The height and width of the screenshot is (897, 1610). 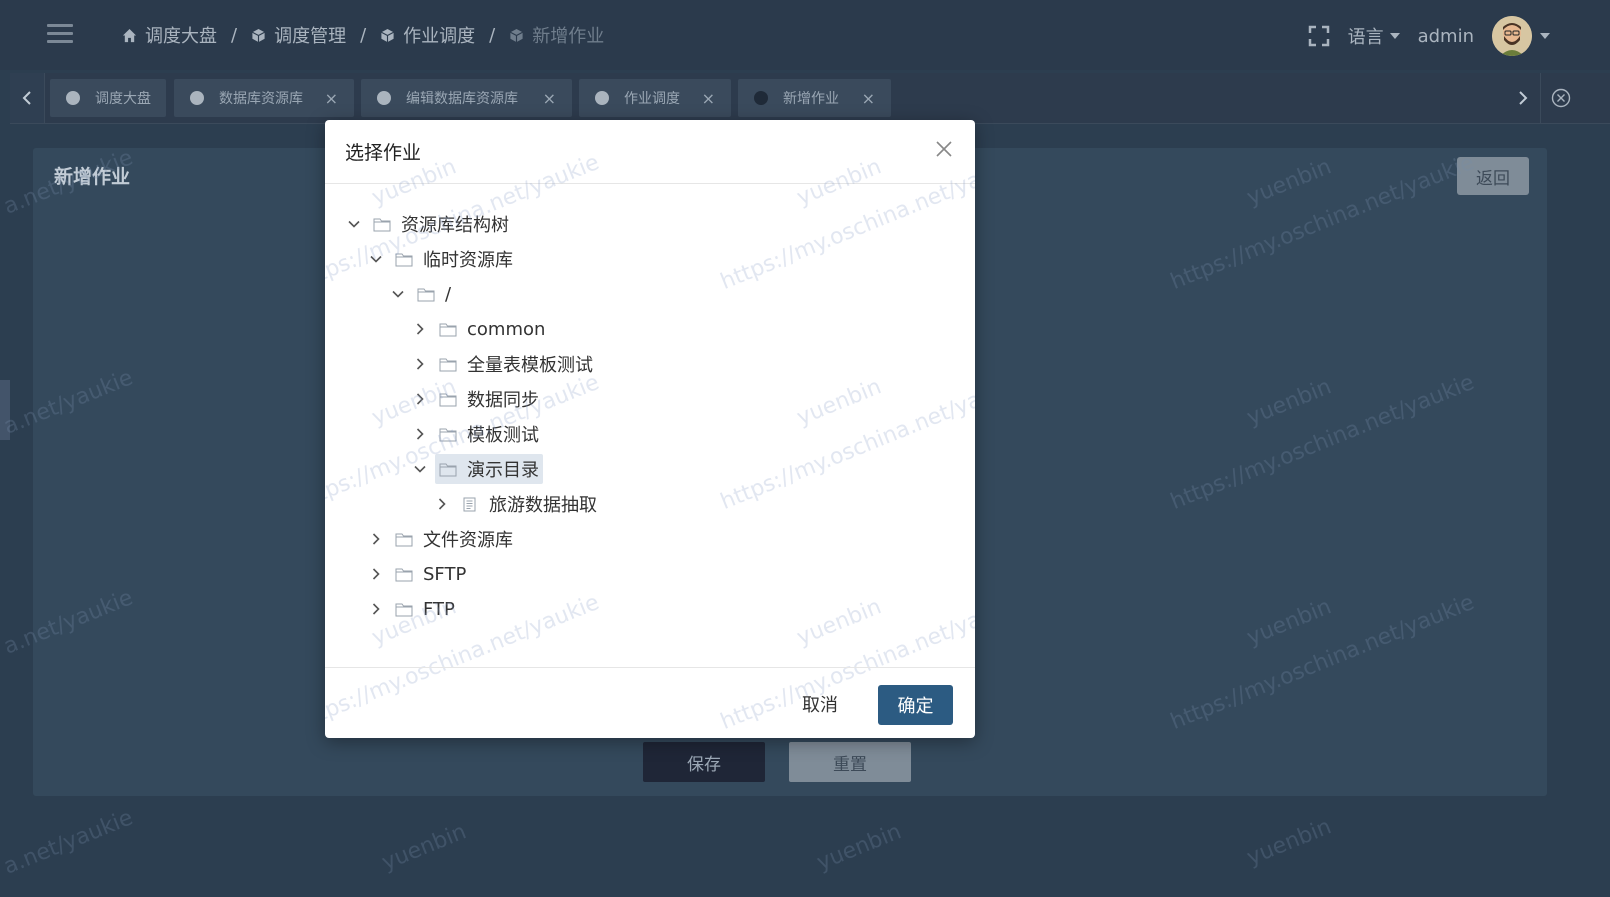 I want to click on tree-node-label: 演示目录, so click(x=503, y=470).